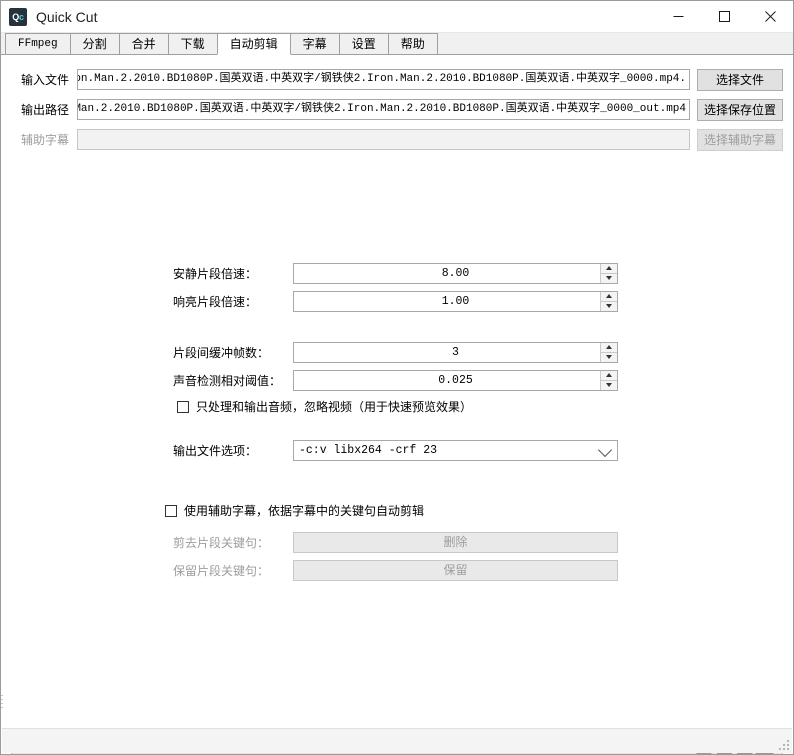  I want to click on threshold-spin-buttons, so click(608, 380).